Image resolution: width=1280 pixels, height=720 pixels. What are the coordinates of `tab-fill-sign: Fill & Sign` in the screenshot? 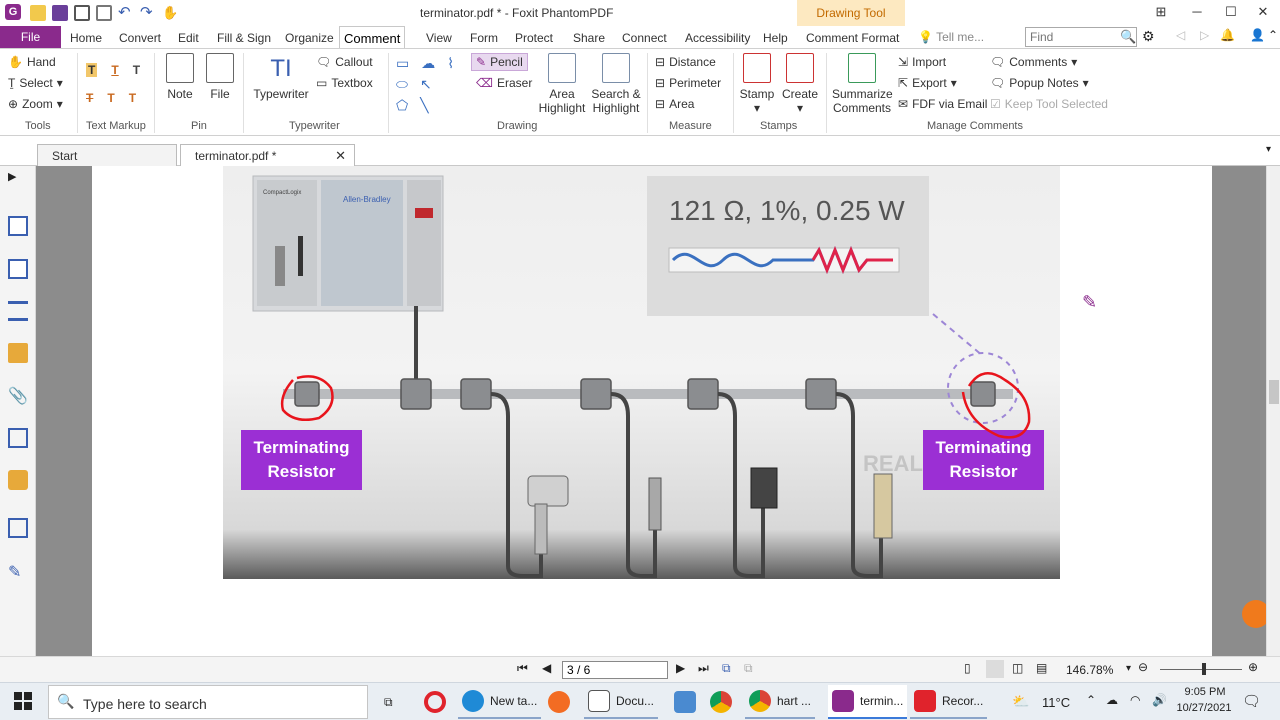 It's located at (244, 37).